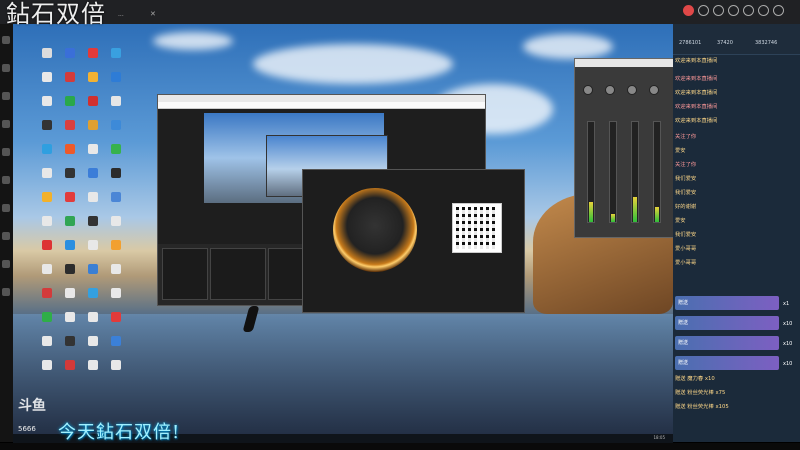 This screenshot has width=800, height=450. What do you see at coordinates (185, 274) in the screenshot?
I see `scenes-dock` at bounding box center [185, 274].